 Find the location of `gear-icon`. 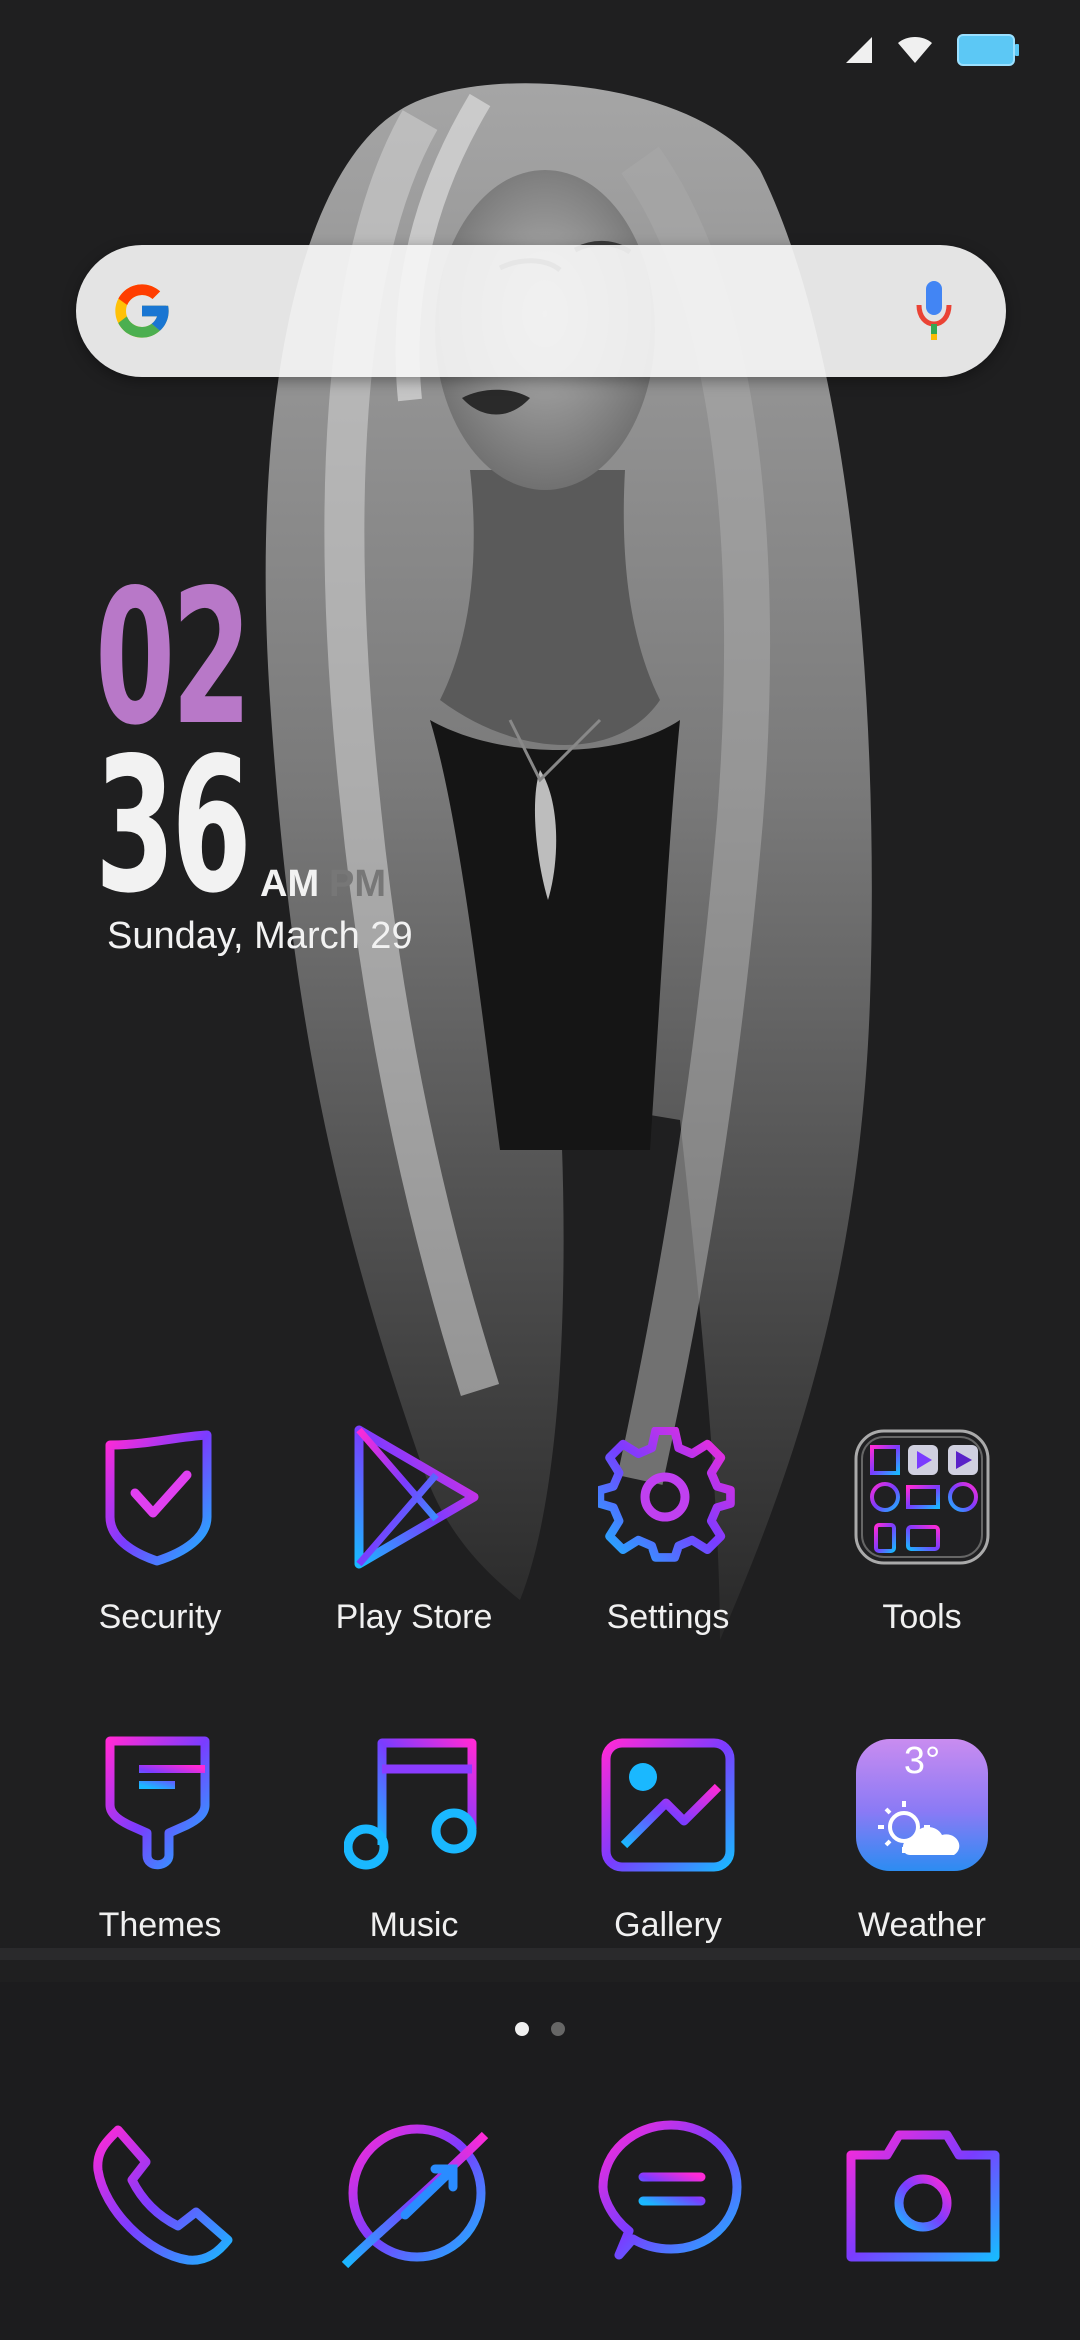

gear-icon is located at coordinates (666, 1494).